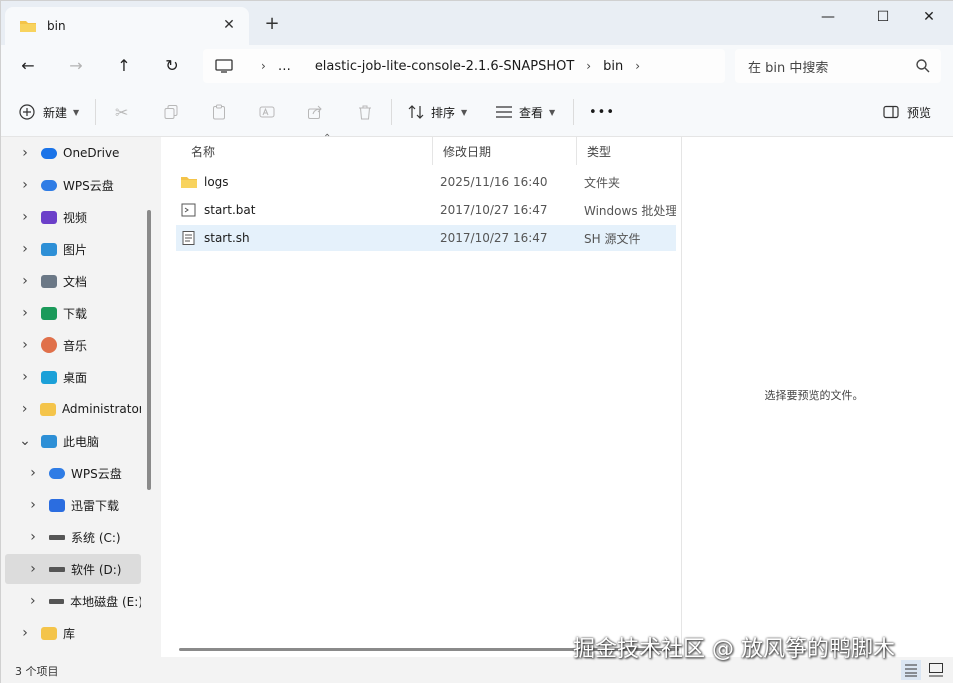 The width and height of the screenshot is (953, 683). I want to click on sidebar-item: › 音乐, so click(73, 345).